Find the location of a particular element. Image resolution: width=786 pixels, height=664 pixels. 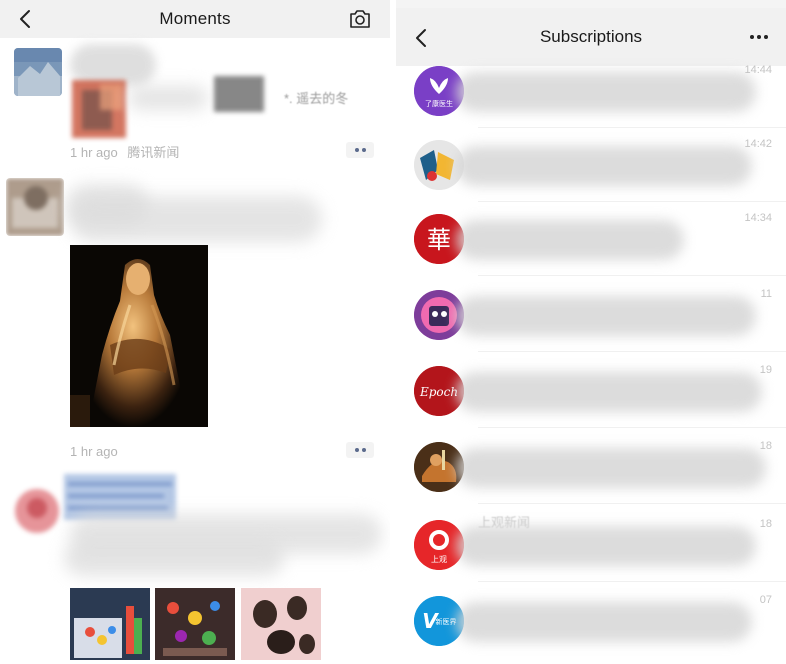

subscription-item: 14:42 is located at coordinates (591, 166).